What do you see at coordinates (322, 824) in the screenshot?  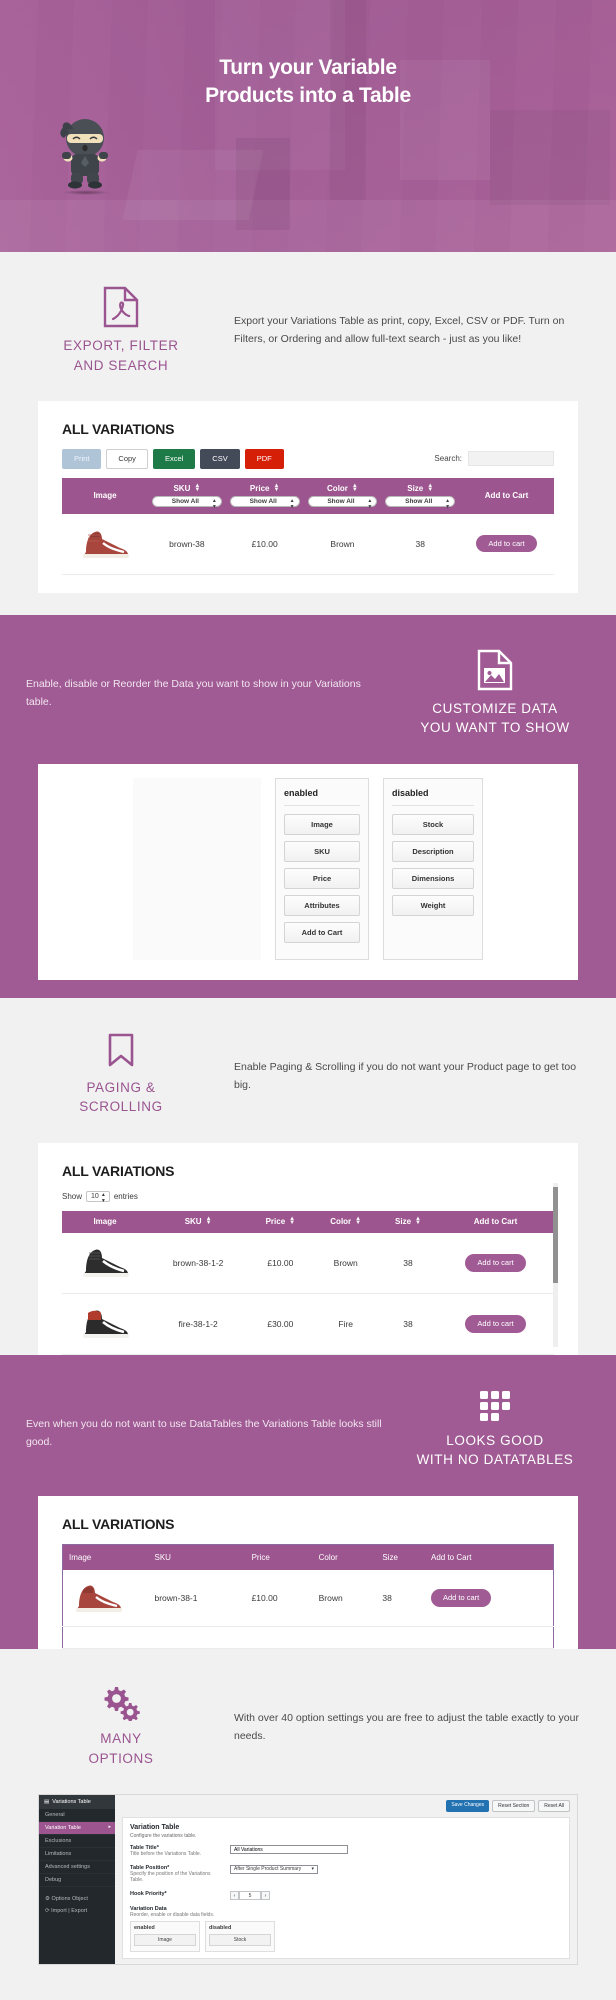 I see `dnd-item: Image` at bounding box center [322, 824].